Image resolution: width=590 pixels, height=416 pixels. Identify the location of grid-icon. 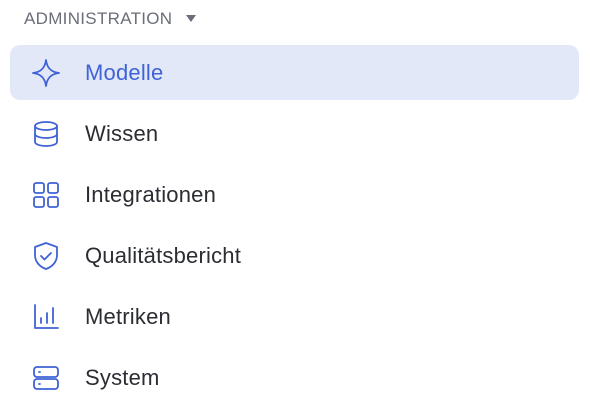
(46, 195).